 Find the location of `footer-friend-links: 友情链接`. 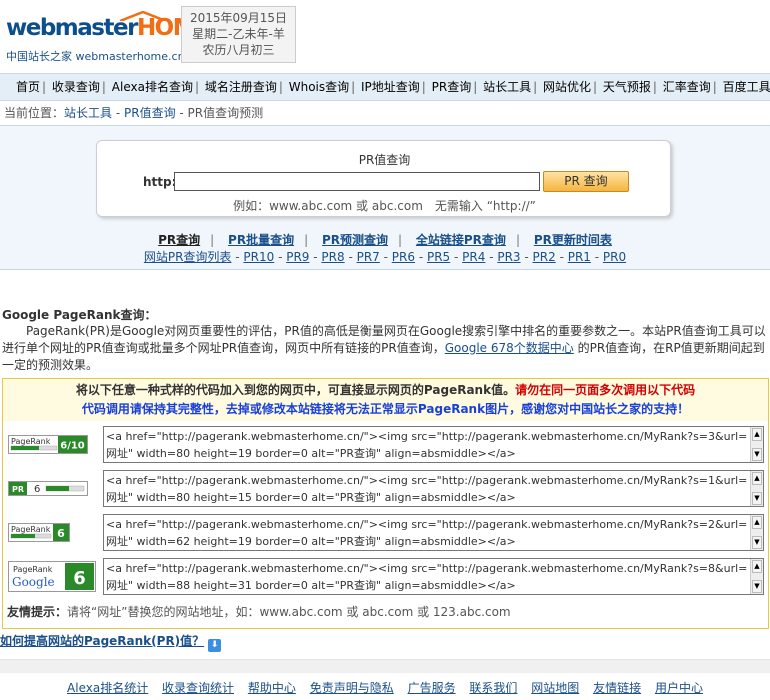

footer-friend-links: 友情链接 is located at coordinates (617, 688).